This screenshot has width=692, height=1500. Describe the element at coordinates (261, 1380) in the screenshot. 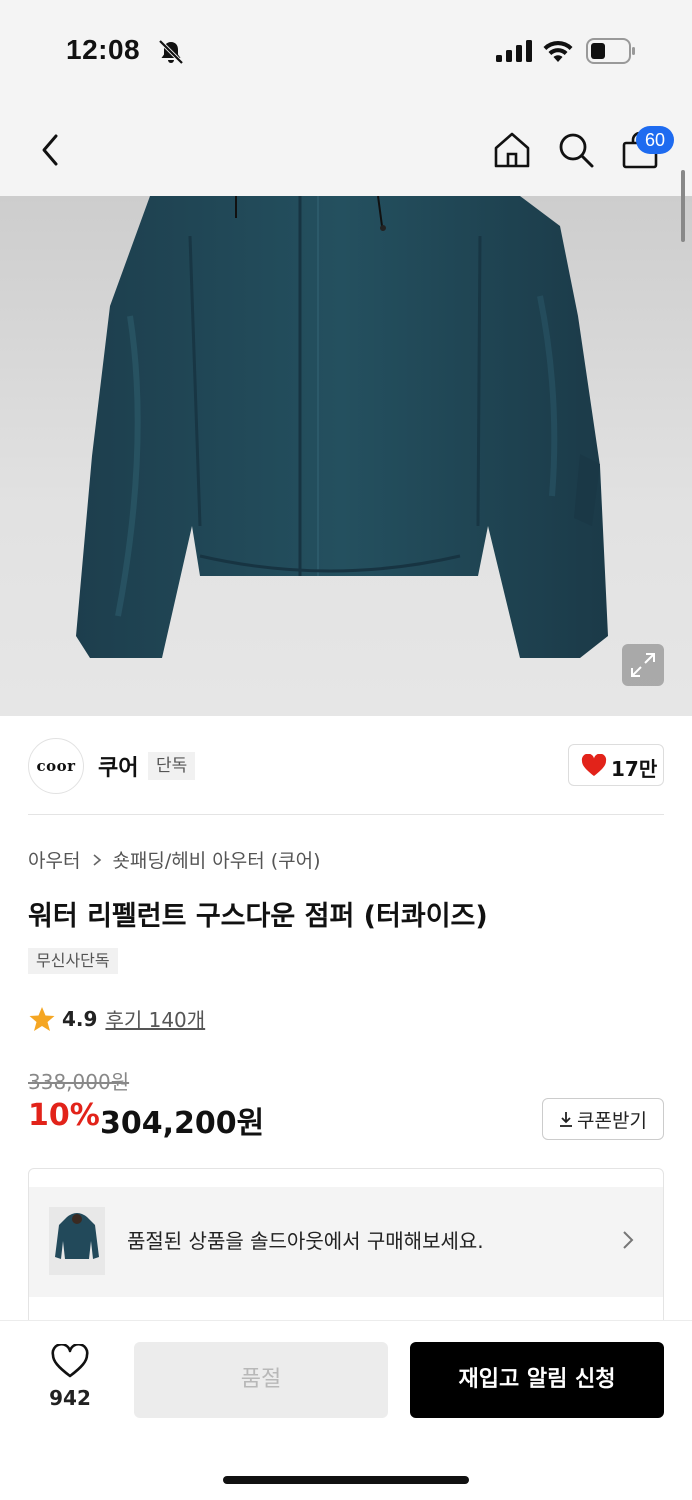

I see `soldout-button: 품절` at that location.